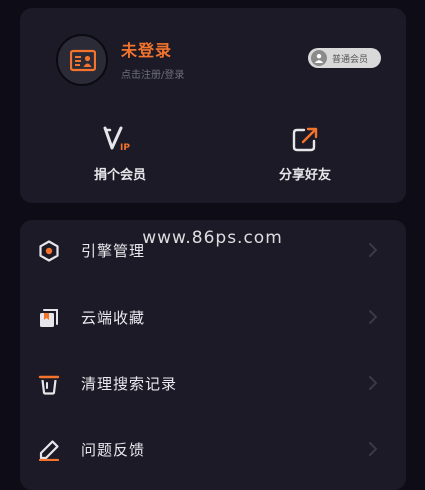 The width and height of the screenshot is (425, 490). I want to click on vip-icon: IP, so click(120, 140).